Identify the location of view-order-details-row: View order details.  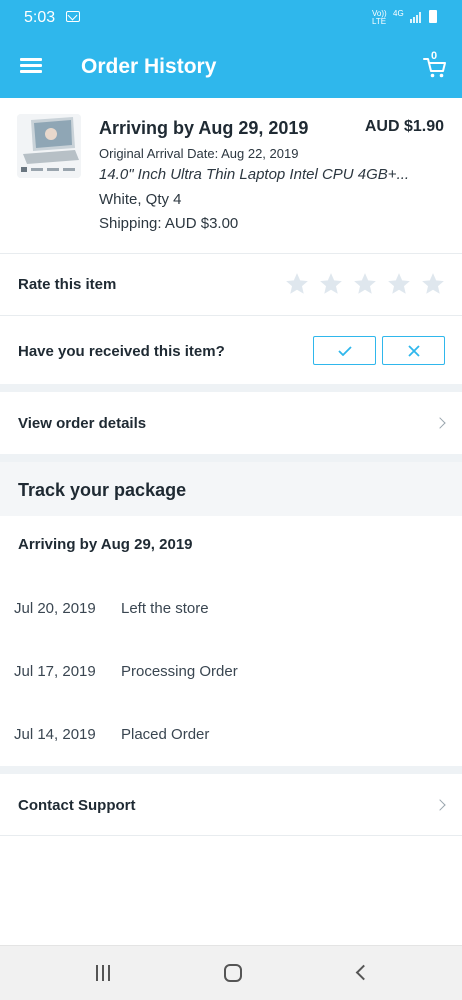
(231, 423).